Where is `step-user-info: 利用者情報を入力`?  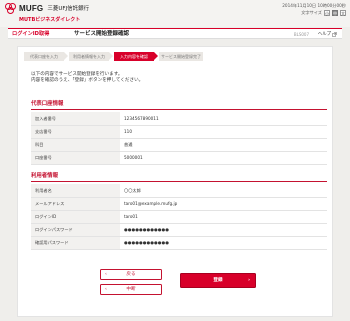
step-user-info: 利用者情報を入力 is located at coordinates (91, 56).